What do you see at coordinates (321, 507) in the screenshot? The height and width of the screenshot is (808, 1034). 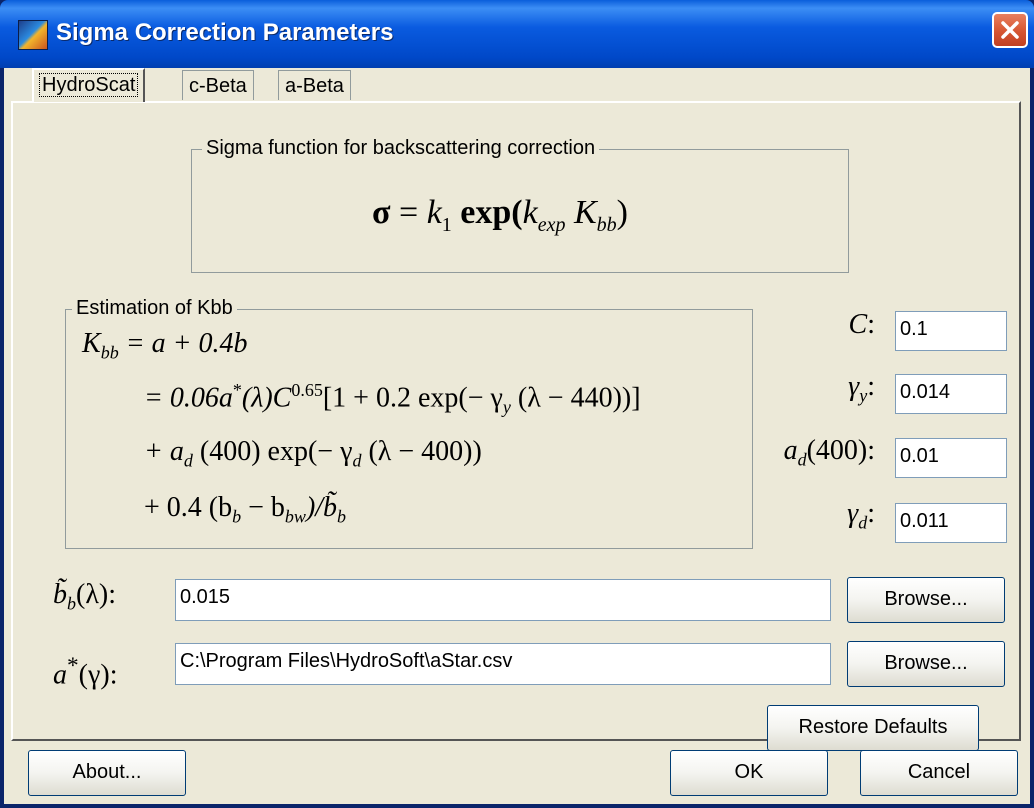 I see `expr-part: )/b̃` at bounding box center [321, 507].